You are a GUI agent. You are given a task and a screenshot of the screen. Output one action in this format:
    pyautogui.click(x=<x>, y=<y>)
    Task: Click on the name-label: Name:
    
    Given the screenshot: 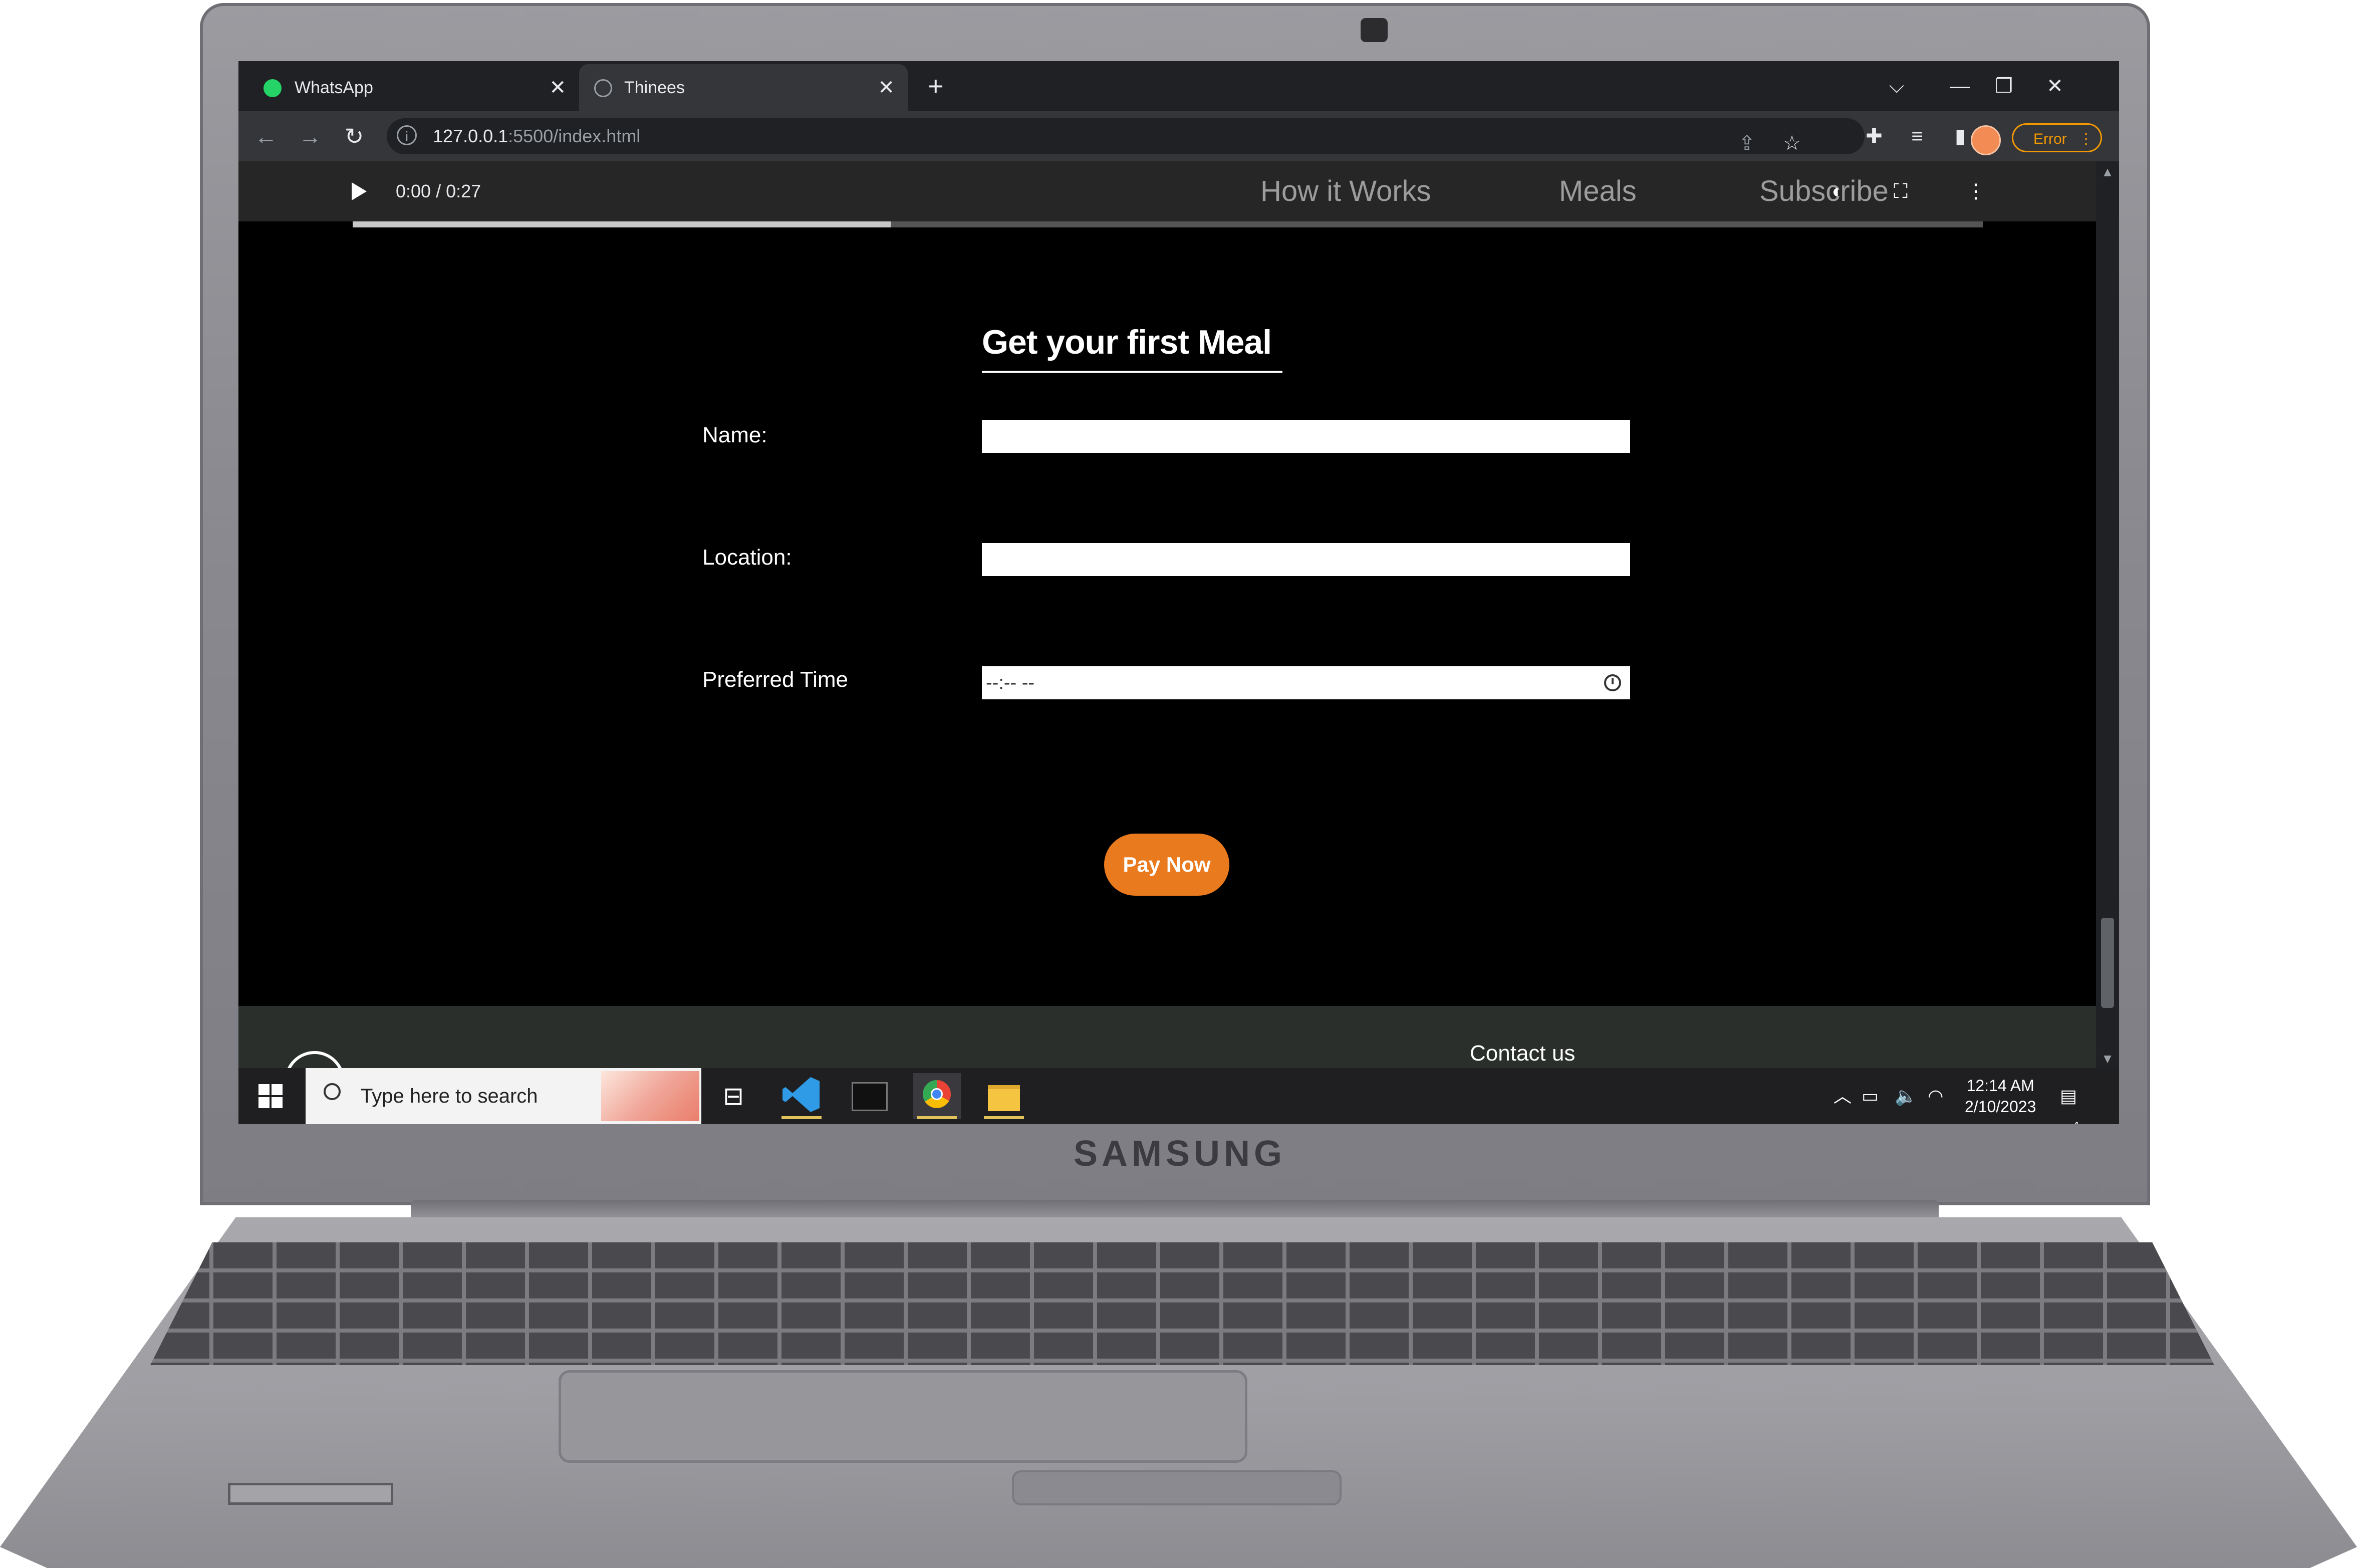 What is the action you would take?
    pyautogui.click(x=734, y=435)
    